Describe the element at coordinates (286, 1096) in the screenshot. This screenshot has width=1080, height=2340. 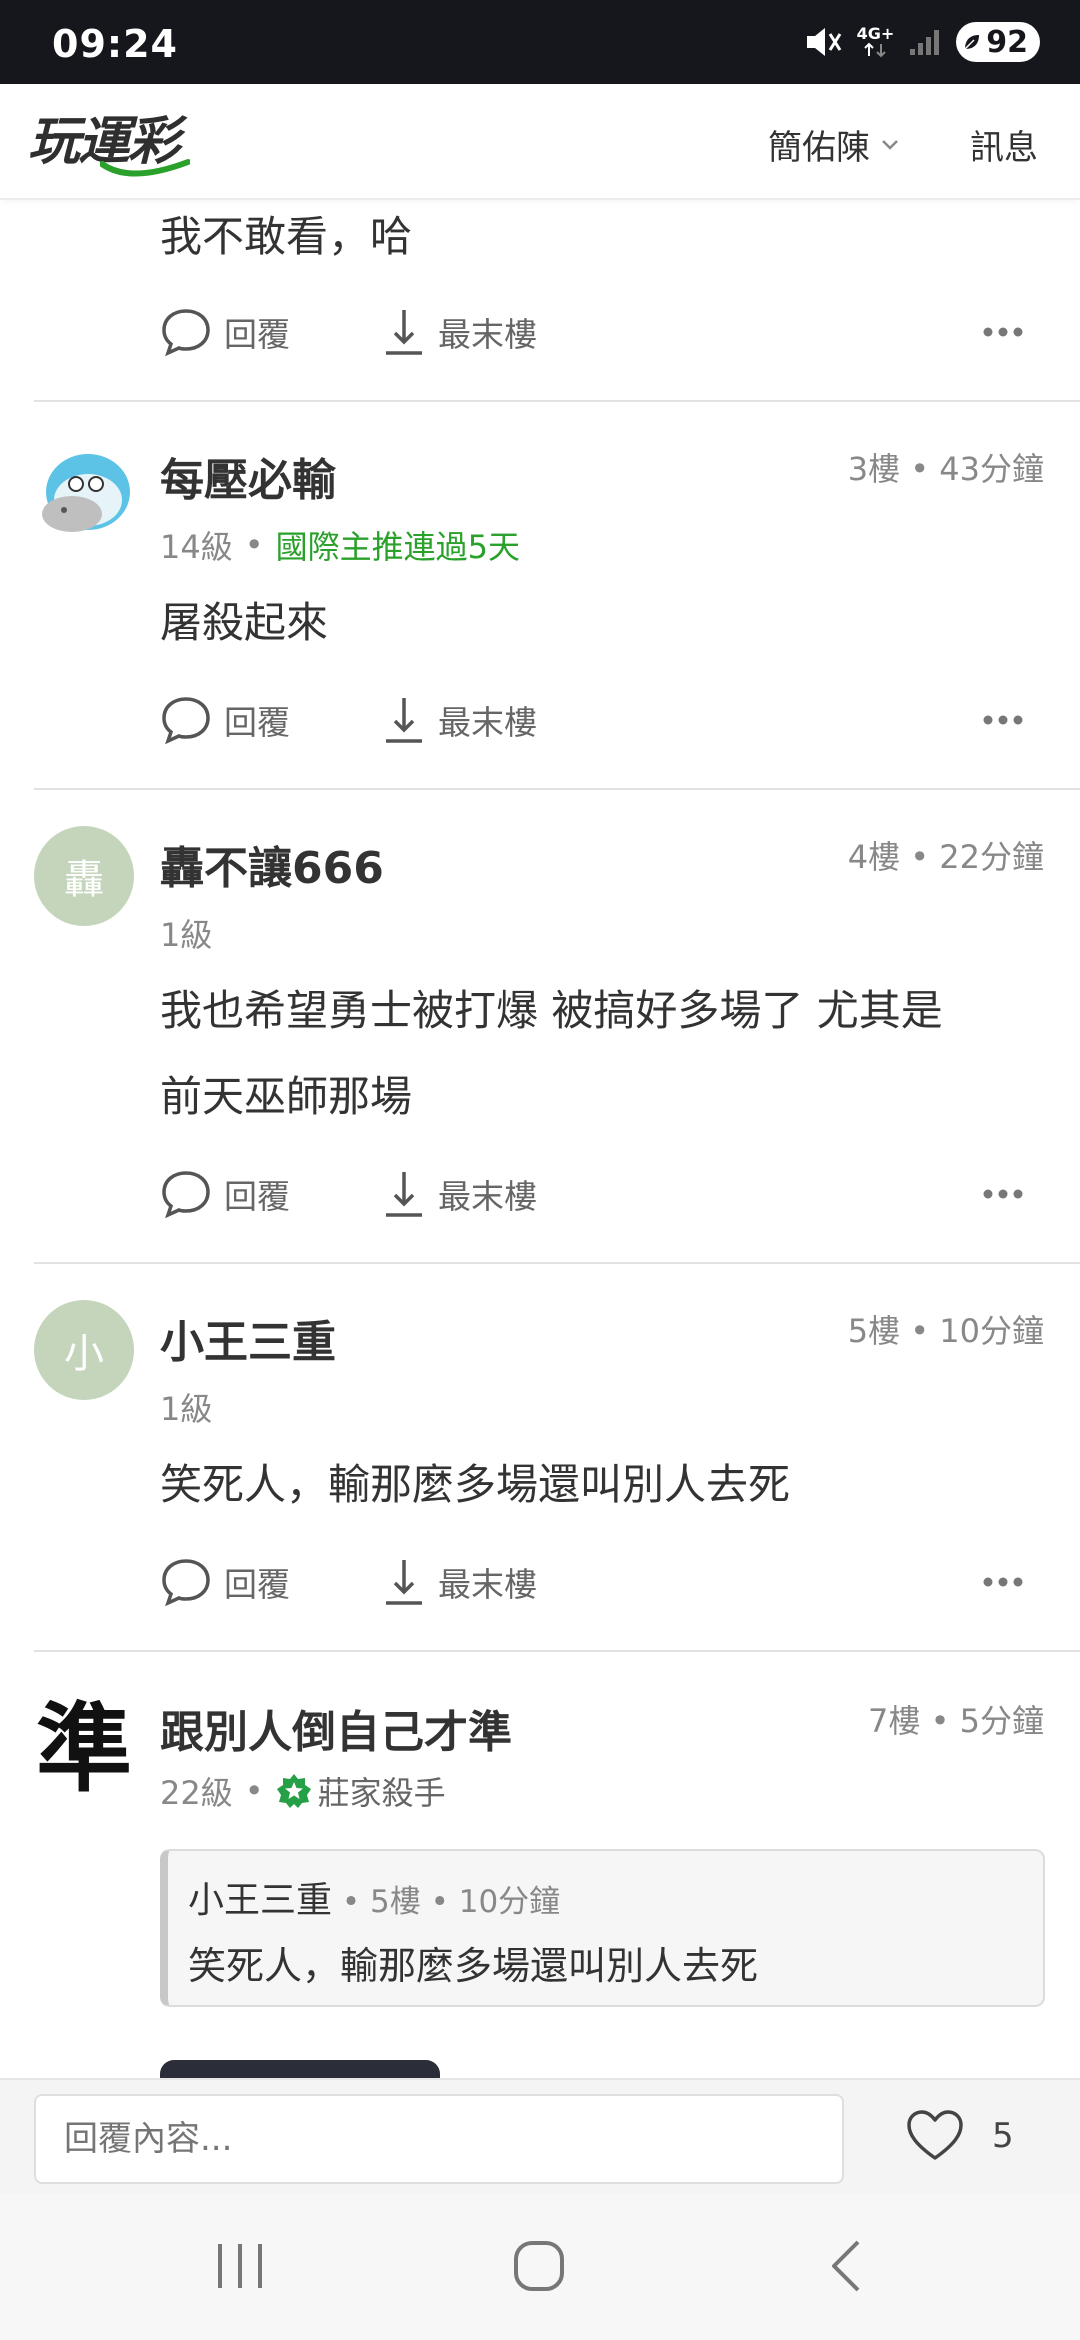
I see `comment-text-line: 前天巫師那場` at that location.